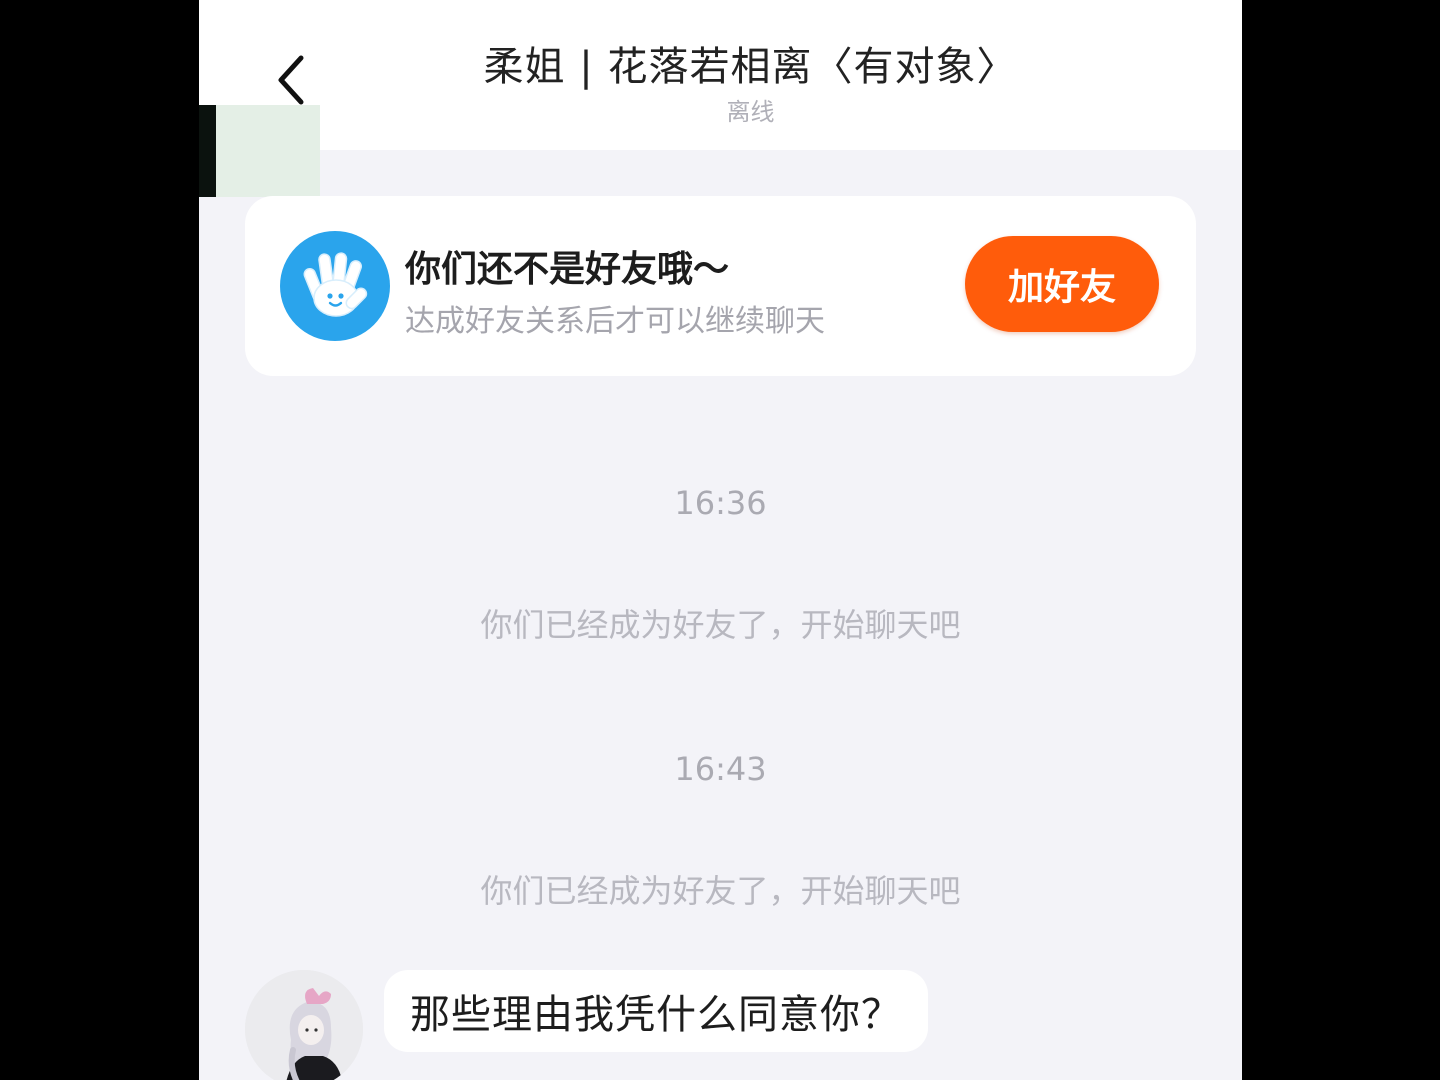  I want to click on chat-header: 柔姐 | 花落若相离〈有对象〉 离线, so click(720, 75).